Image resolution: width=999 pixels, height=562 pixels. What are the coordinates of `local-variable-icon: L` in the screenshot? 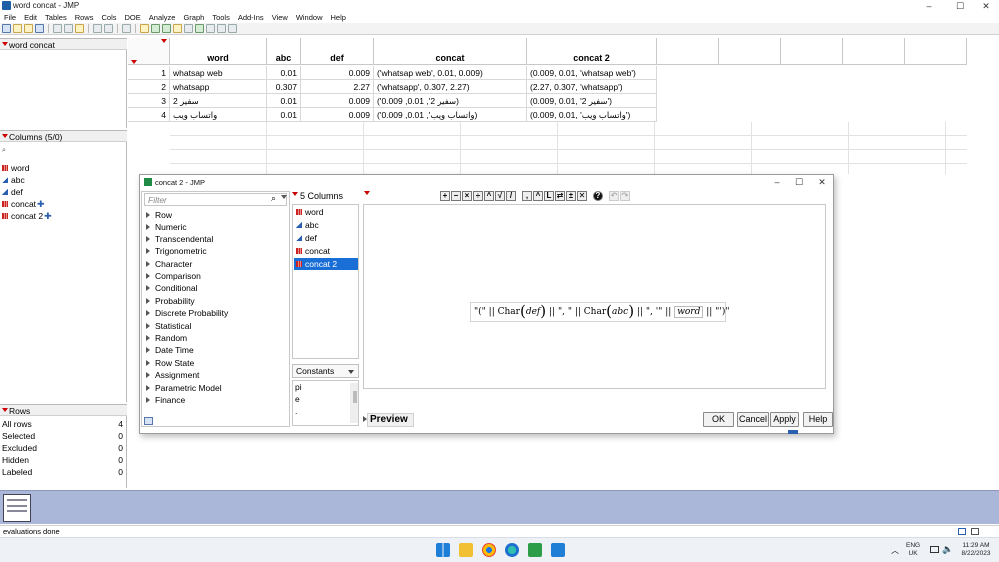 It's located at (549, 196).